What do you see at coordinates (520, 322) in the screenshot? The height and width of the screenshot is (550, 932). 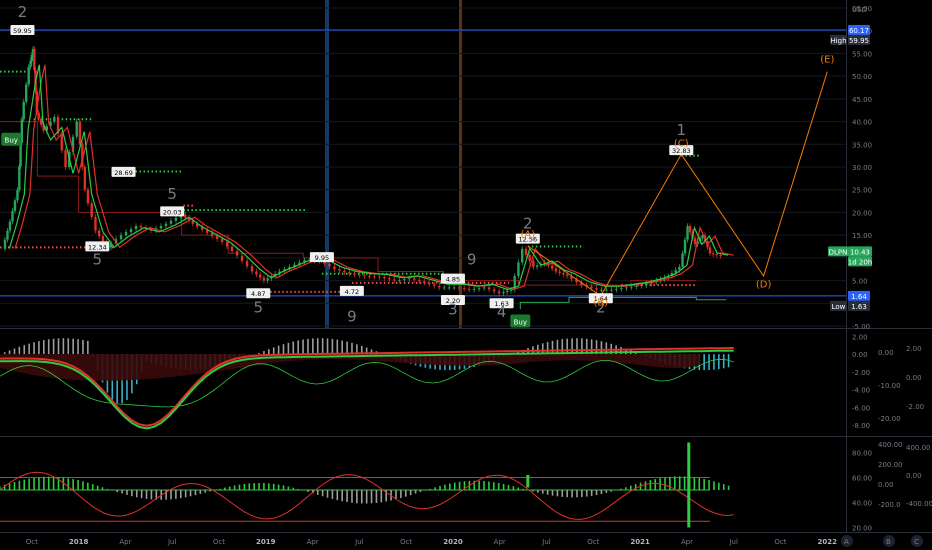 I see `buy-signal-text: Buy` at bounding box center [520, 322].